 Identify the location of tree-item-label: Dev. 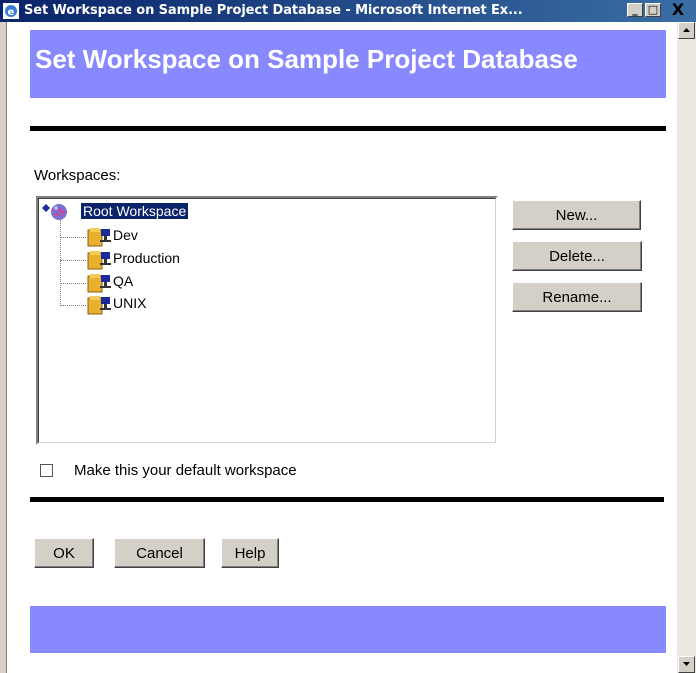
(125, 235).